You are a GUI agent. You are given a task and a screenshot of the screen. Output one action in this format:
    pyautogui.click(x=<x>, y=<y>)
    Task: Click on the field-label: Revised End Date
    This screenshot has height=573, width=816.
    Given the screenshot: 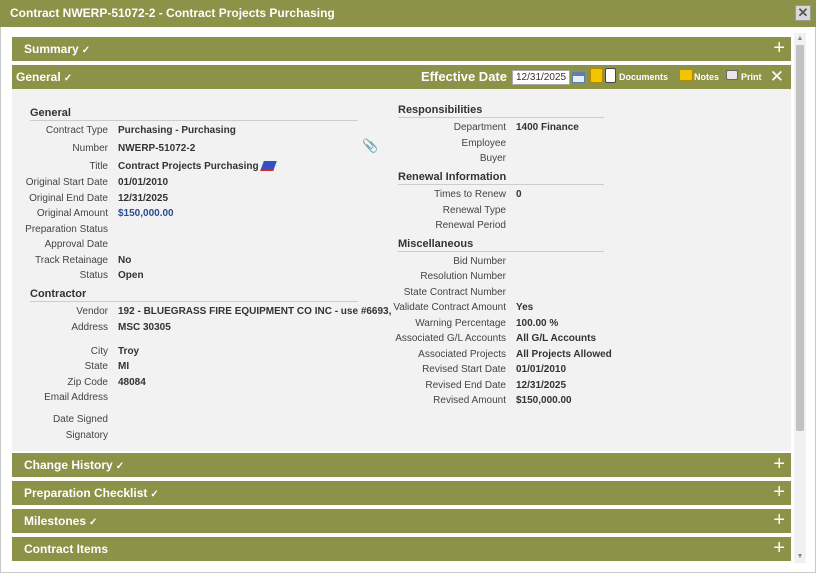 What is the action you would take?
    pyautogui.click(x=465, y=385)
    